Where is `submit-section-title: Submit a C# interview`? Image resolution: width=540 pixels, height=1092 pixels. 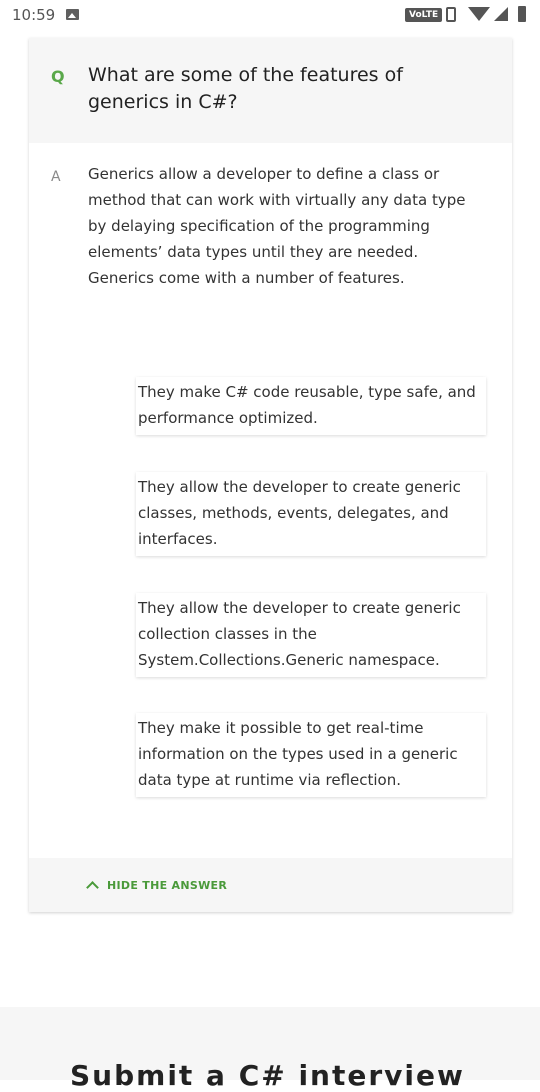 submit-section-title: Submit a C# interview is located at coordinates (267, 1075).